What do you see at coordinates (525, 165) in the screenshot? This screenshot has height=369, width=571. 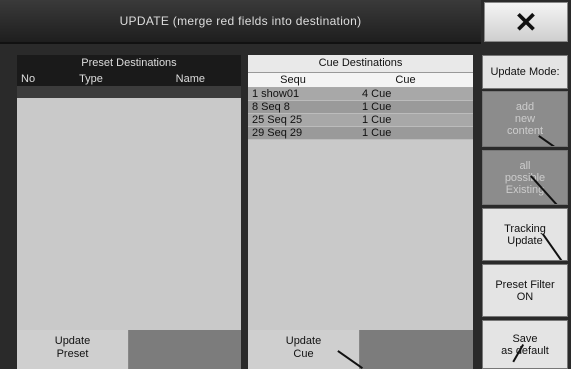 I see `all-possible-existing-line1: all` at bounding box center [525, 165].